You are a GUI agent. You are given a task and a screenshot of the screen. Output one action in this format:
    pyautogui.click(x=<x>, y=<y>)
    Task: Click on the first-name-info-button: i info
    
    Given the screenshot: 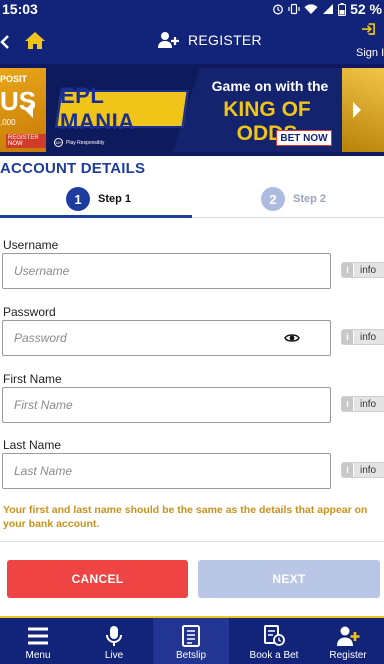 What is the action you would take?
    pyautogui.click(x=362, y=404)
    